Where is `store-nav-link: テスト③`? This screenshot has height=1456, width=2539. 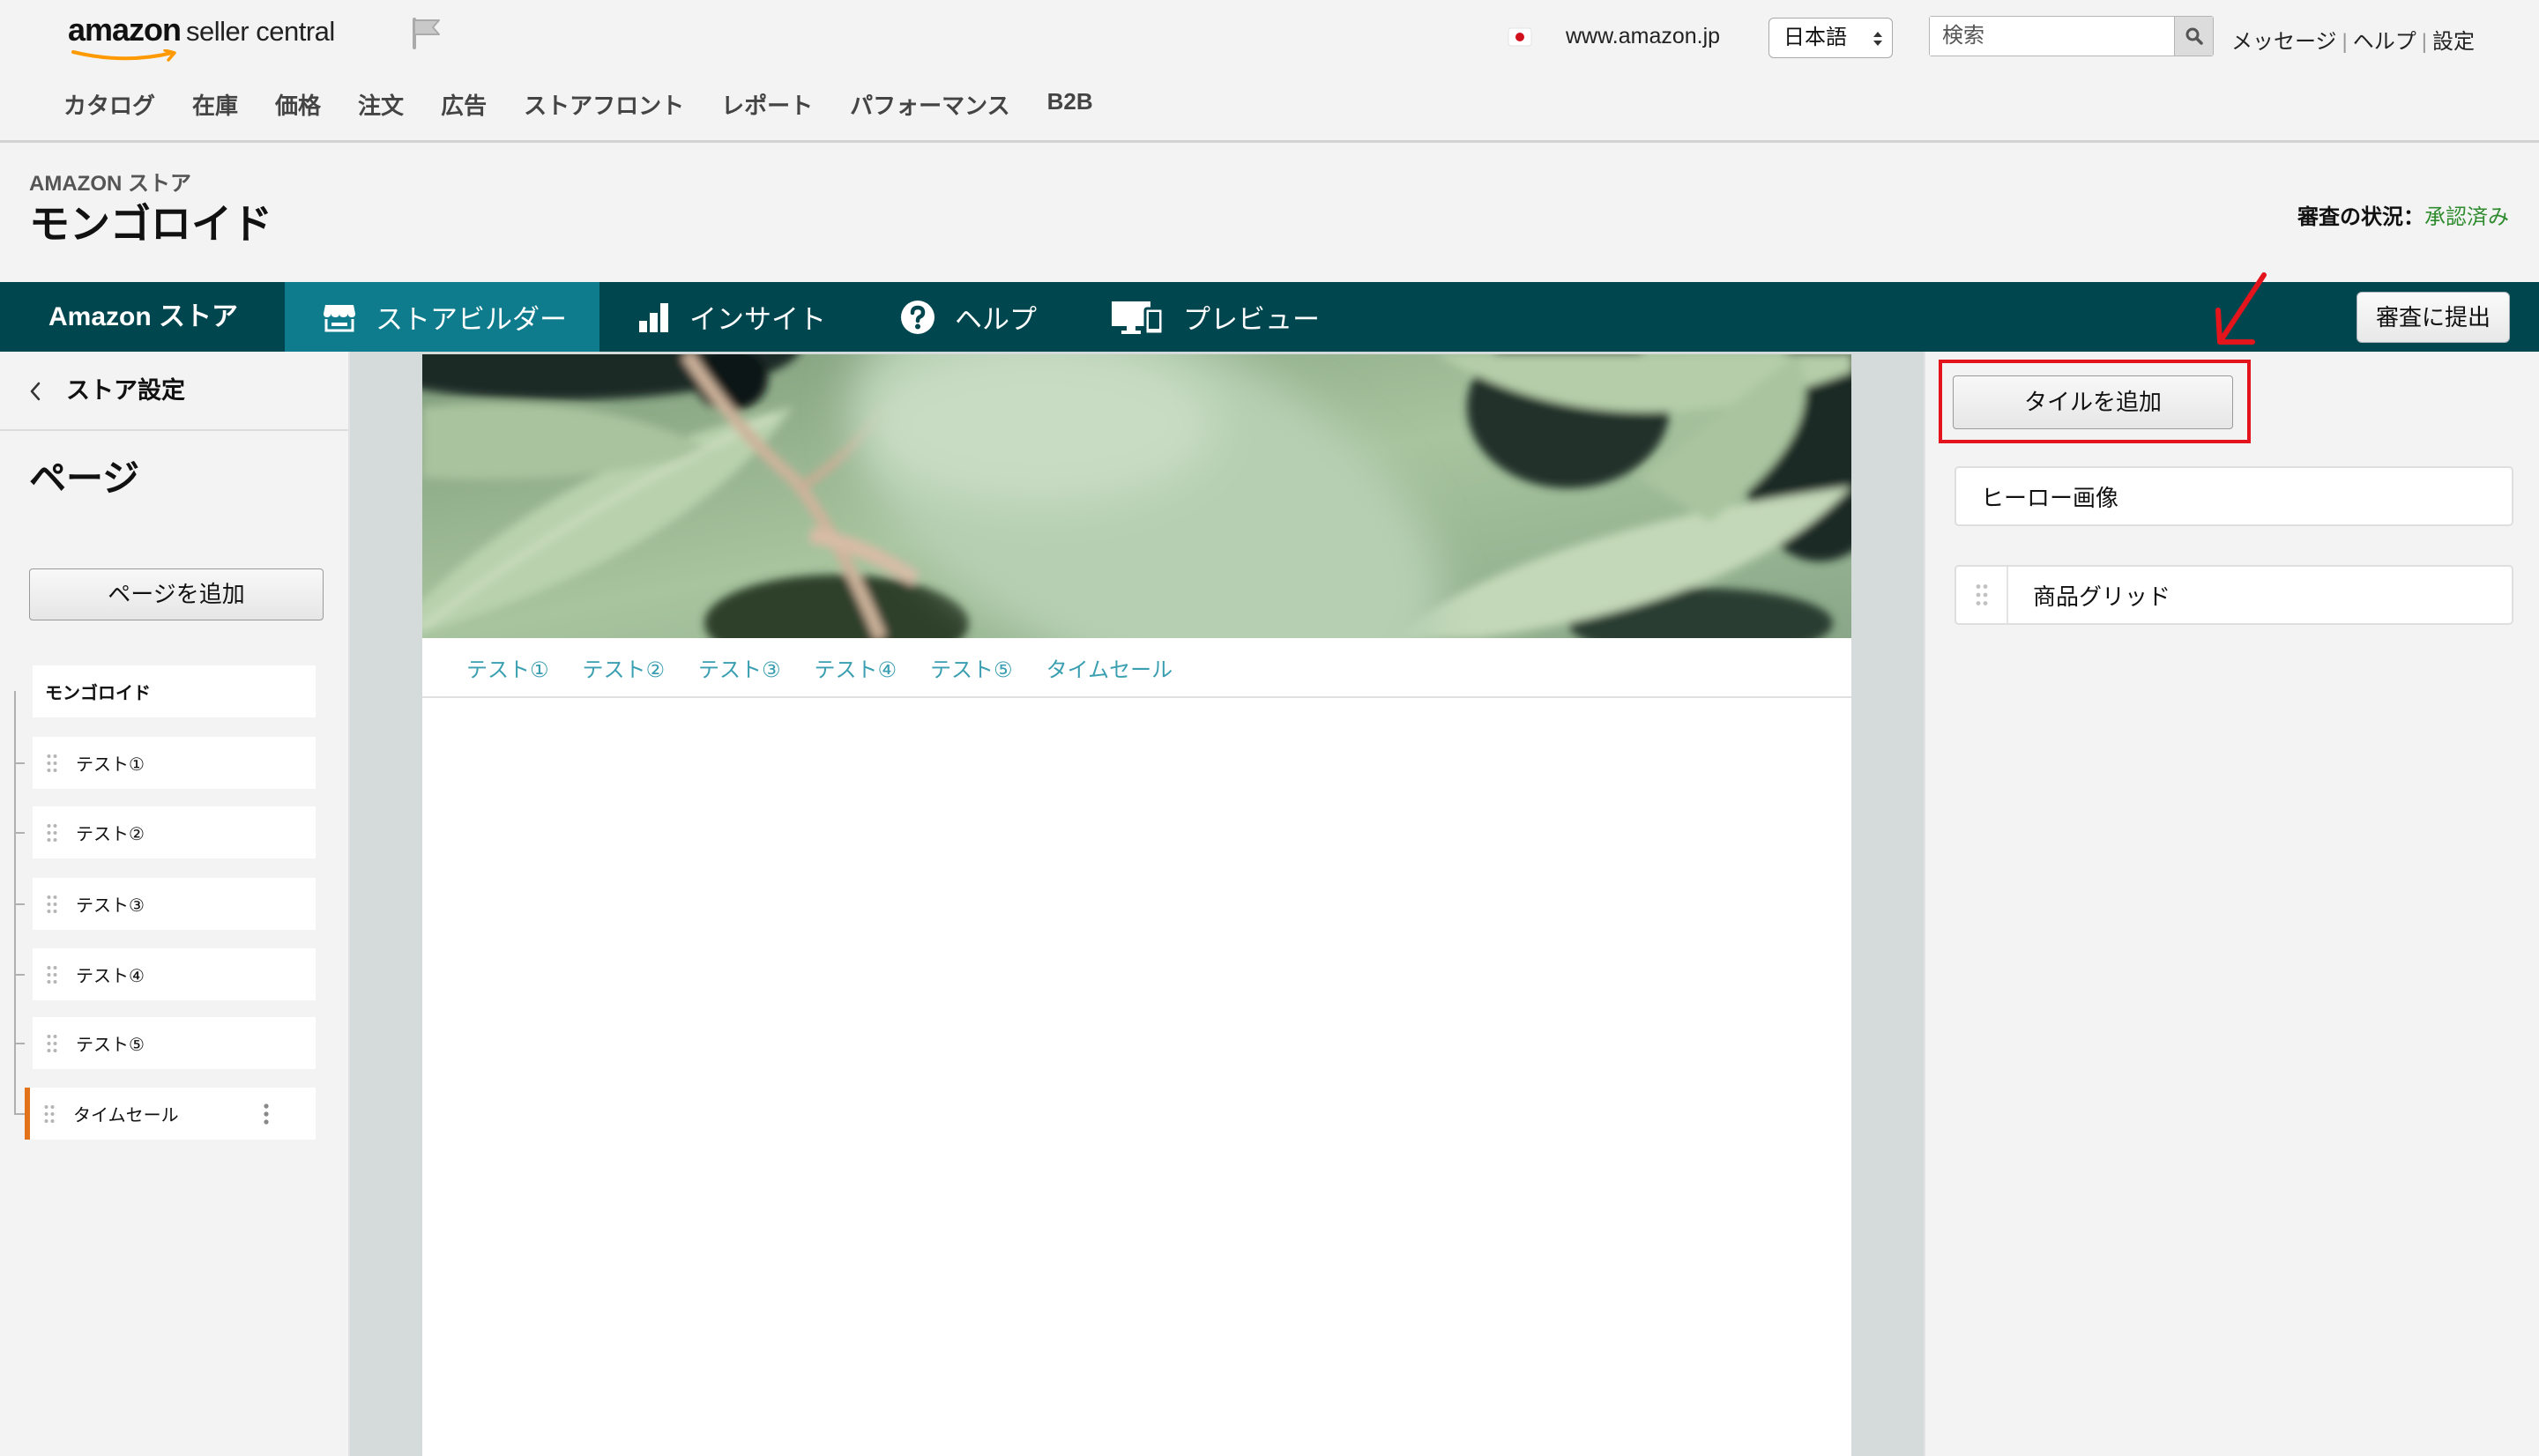 store-nav-link: テスト③ is located at coordinates (739, 667).